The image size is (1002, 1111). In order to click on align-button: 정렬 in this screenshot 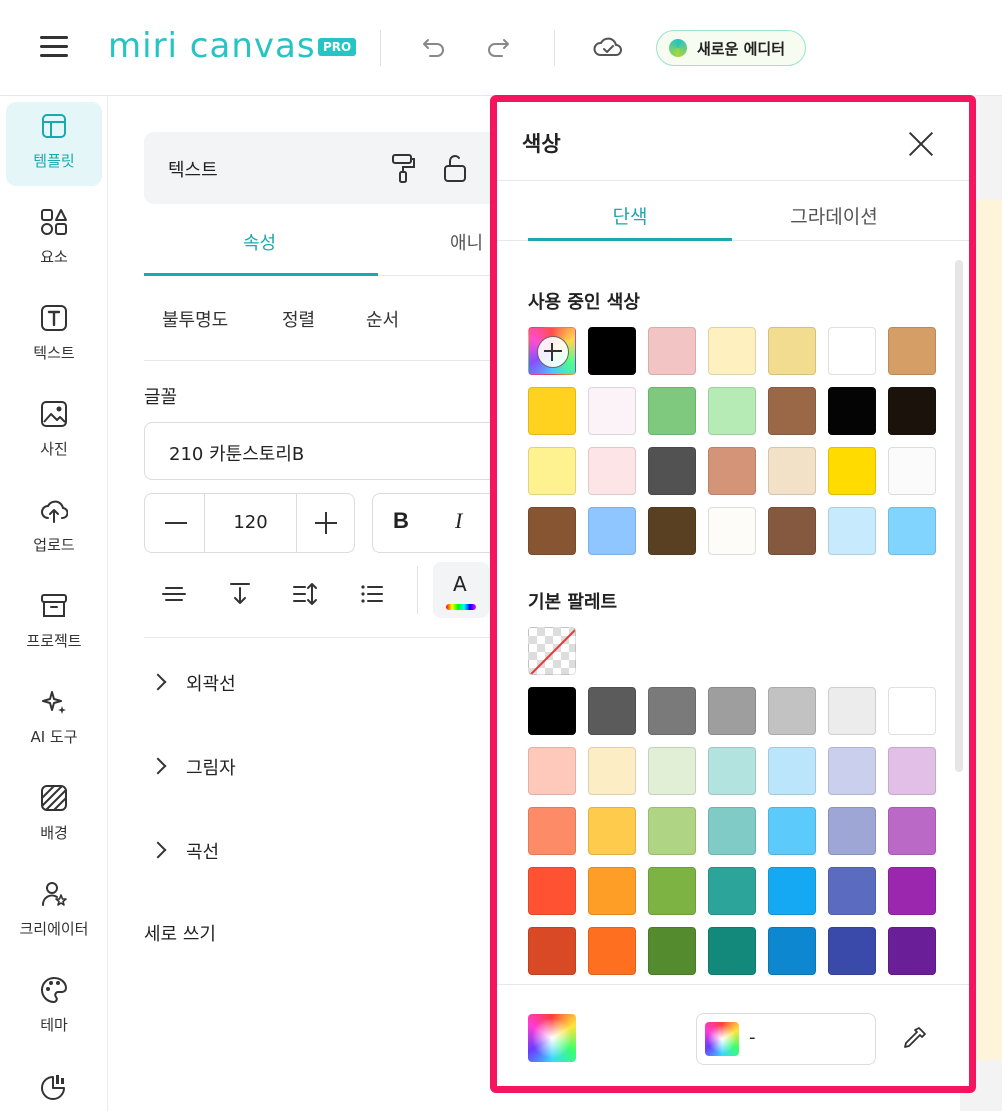, I will do `click(298, 319)`.